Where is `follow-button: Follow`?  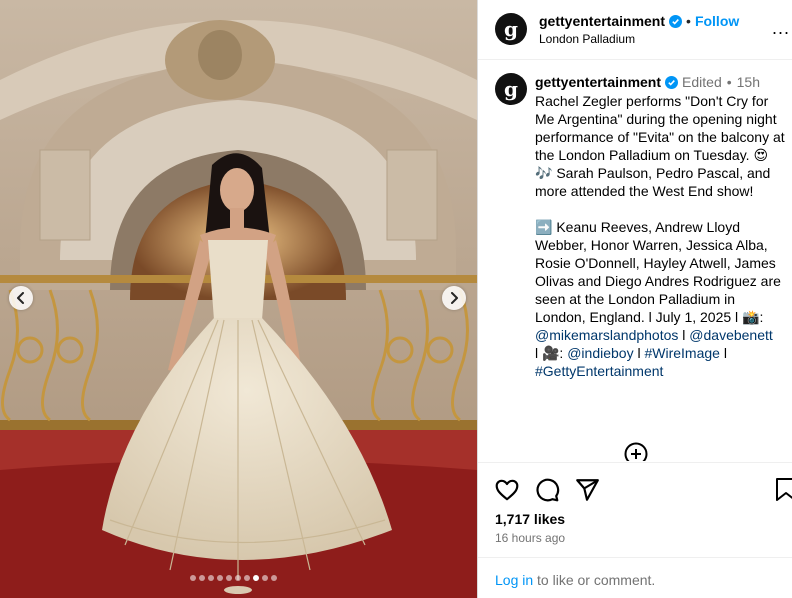 follow-button: Follow is located at coordinates (717, 21).